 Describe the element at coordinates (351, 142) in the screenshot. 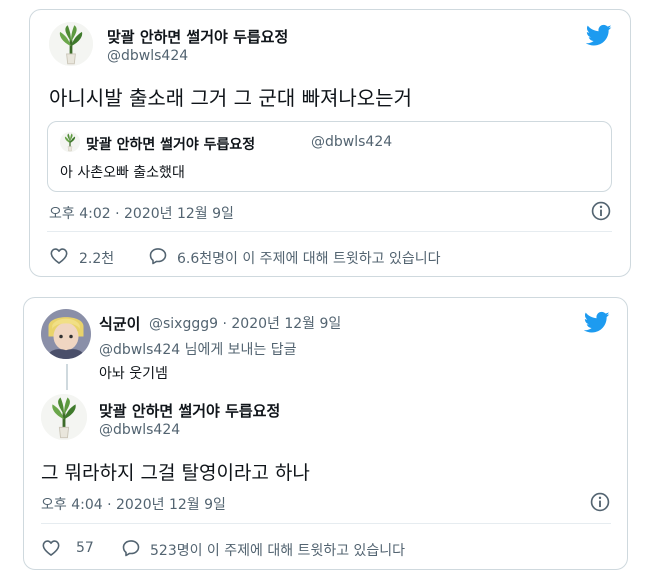

I see `quoted-author-handle: @dbwls424` at that location.